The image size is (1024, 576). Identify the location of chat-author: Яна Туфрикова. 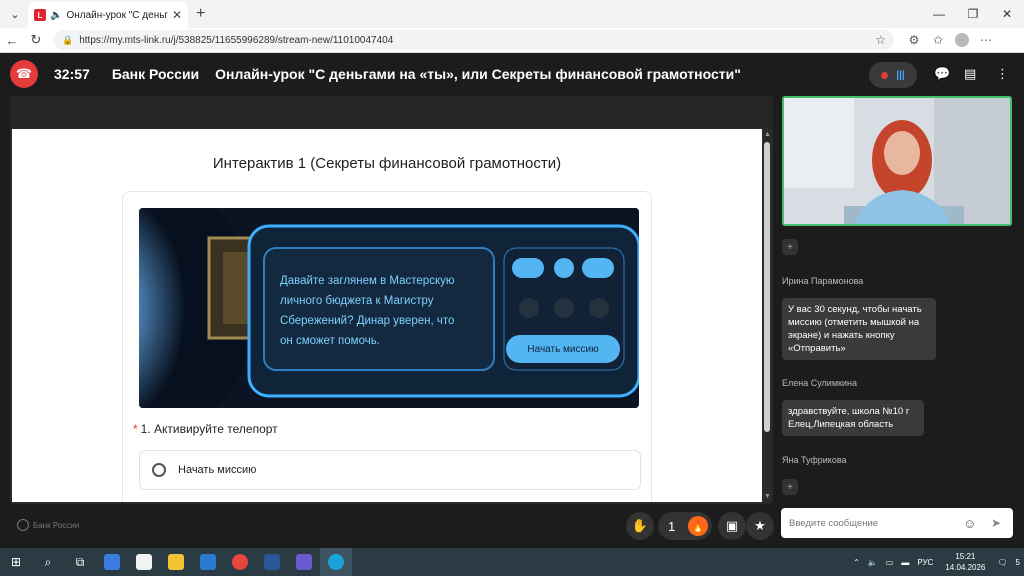
(814, 460).